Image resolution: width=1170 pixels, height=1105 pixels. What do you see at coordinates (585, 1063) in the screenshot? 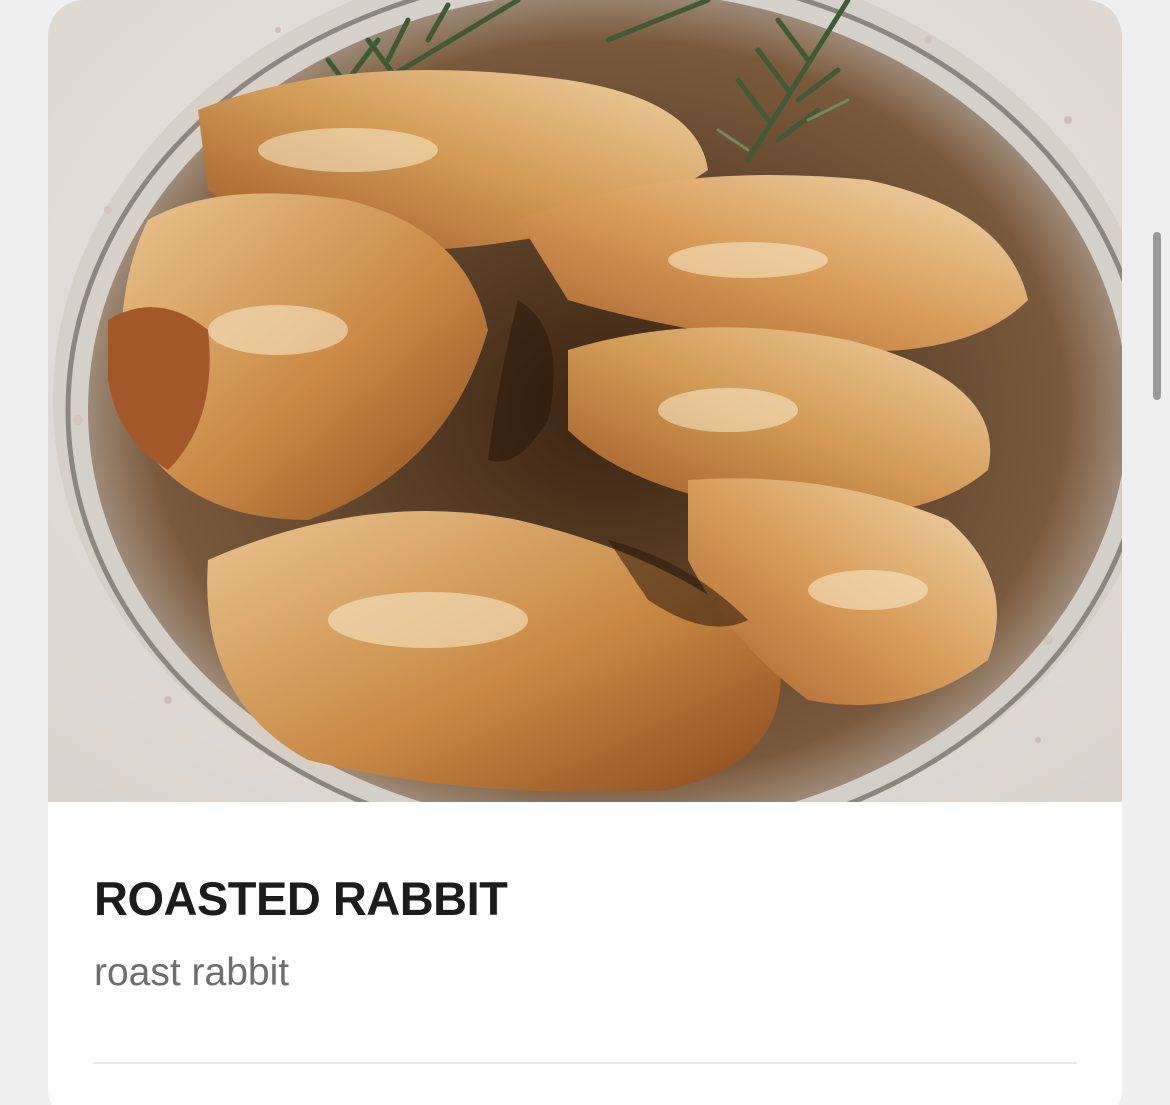
I see `card-divider` at bounding box center [585, 1063].